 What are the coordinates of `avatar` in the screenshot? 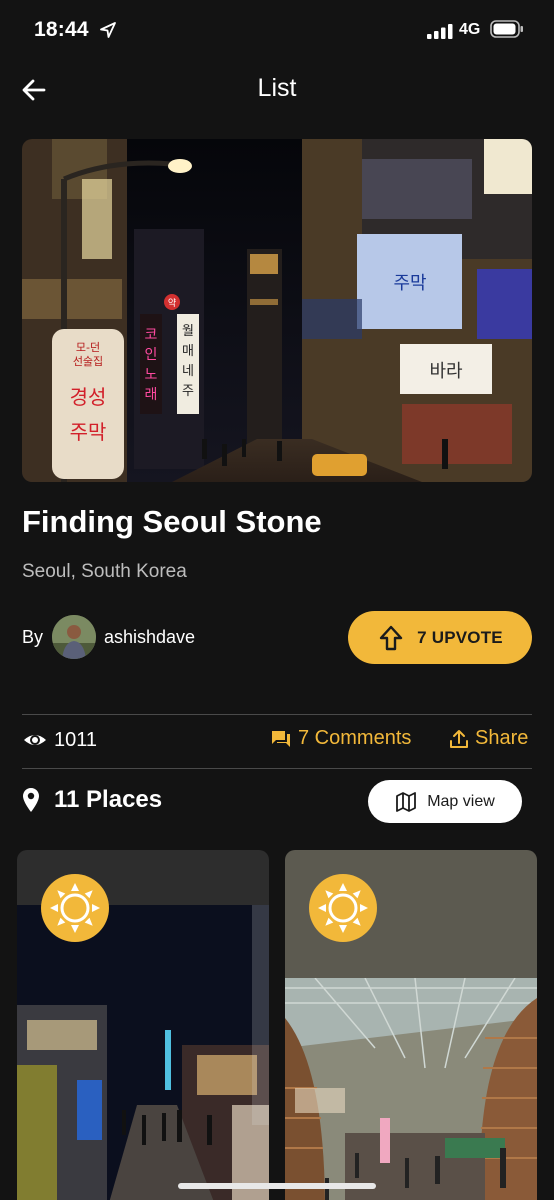 It's located at (74, 637).